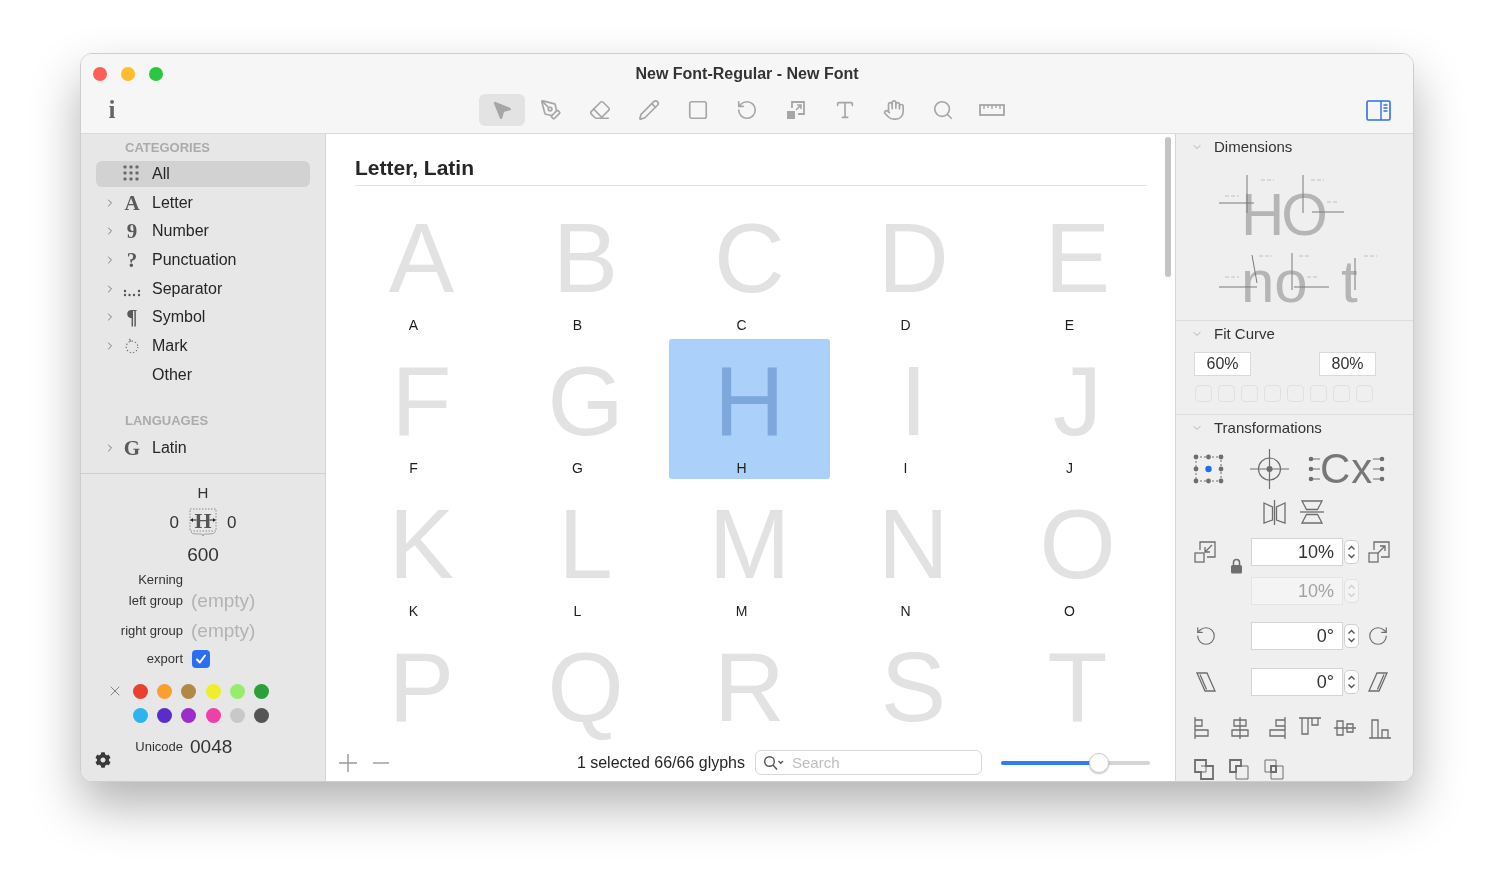 Image resolution: width=1494 pixels, height=888 pixels. What do you see at coordinates (194, 260) in the screenshot?
I see `category-label: Punctuation` at bounding box center [194, 260].